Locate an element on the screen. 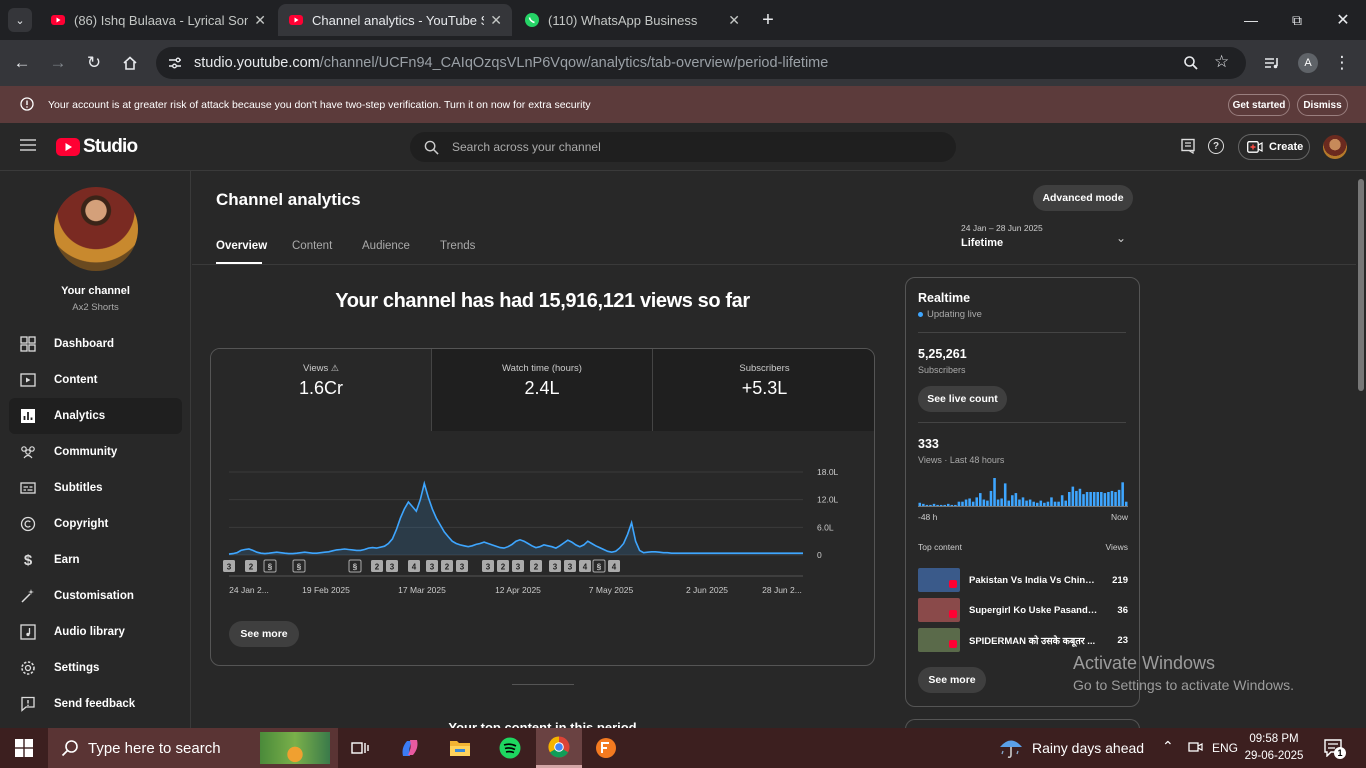 The image size is (1366, 768). language-indicator: ENG is located at coordinates (1225, 748).